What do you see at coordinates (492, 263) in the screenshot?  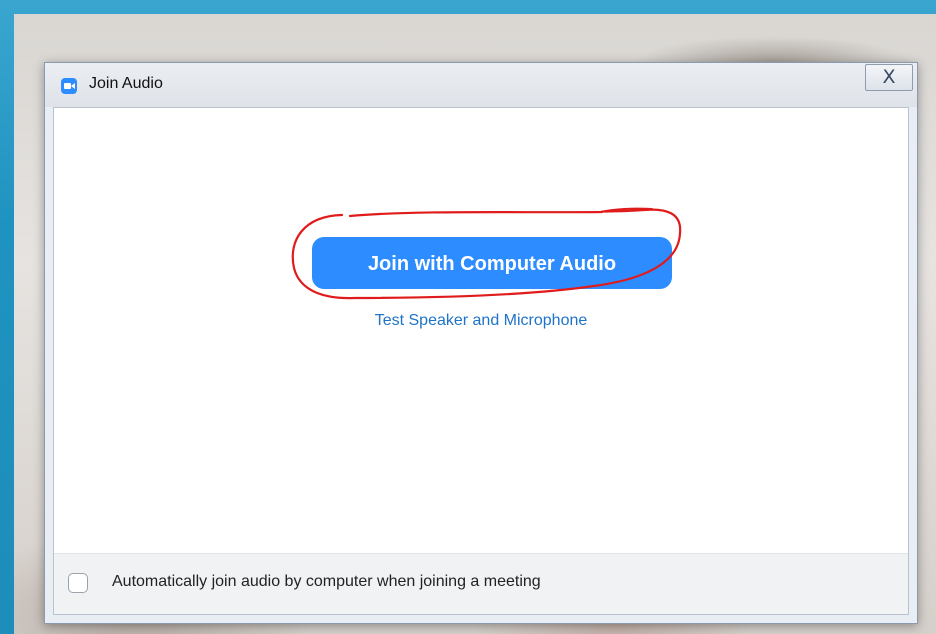 I see `join-with-computer-audio-button: Join with Computer Audio` at bounding box center [492, 263].